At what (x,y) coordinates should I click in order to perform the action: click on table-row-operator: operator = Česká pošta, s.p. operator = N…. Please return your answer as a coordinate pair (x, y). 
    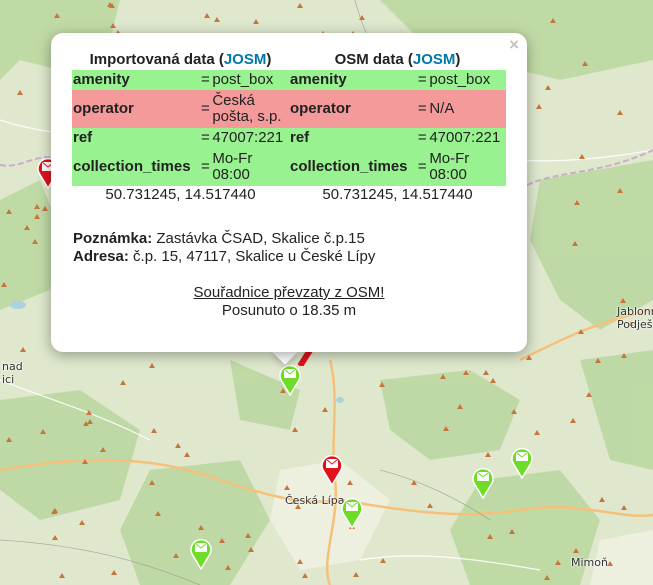
    Looking at the image, I should click on (289, 109).